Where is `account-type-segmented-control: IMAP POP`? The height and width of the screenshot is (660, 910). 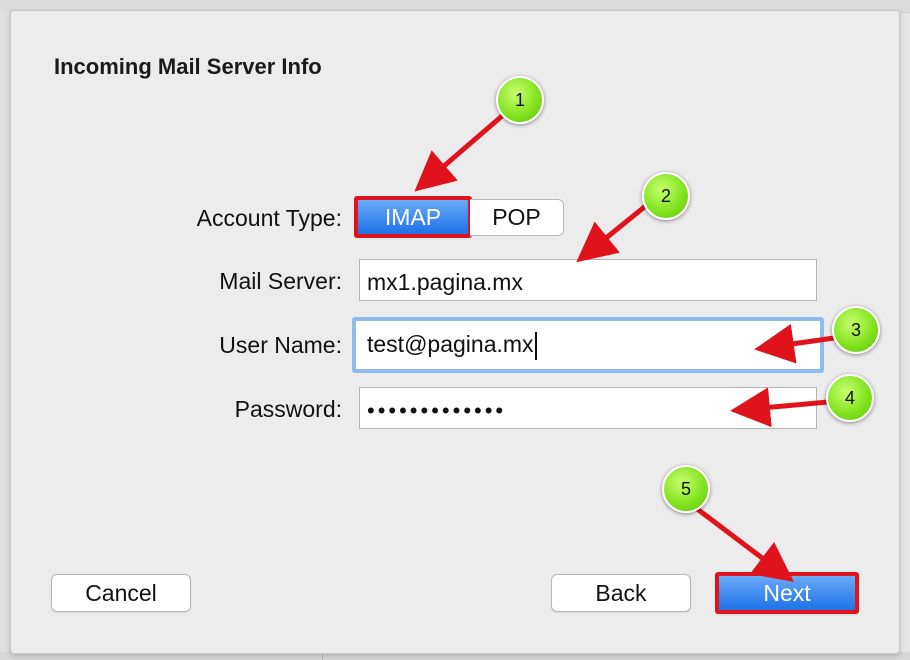
account-type-segmented-control: IMAP POP is located at coordinates (459, 217).